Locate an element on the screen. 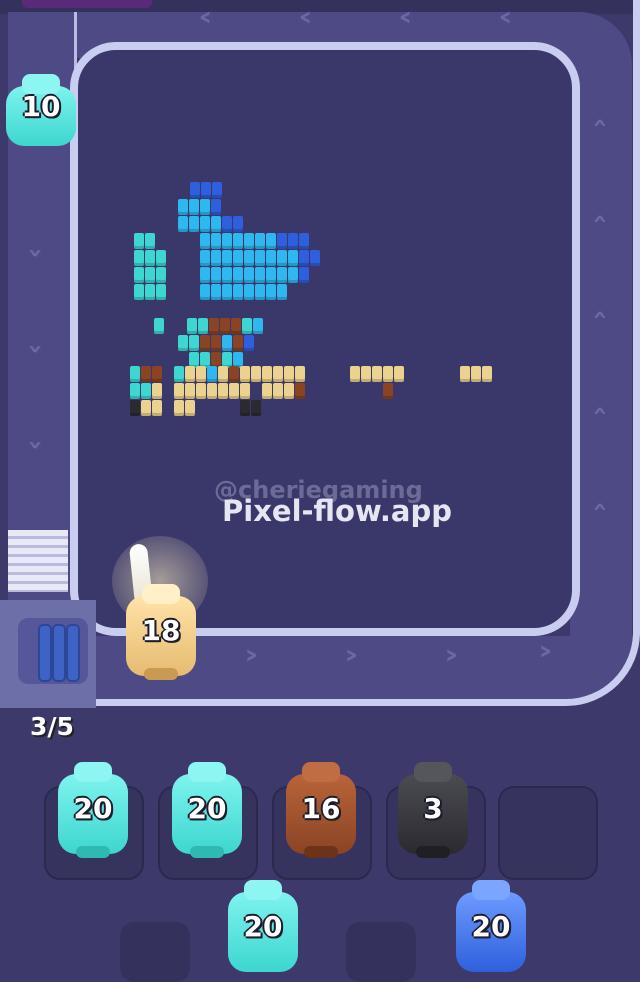  pig-in-slot-3: 16 is located at coordinates (321, 810).